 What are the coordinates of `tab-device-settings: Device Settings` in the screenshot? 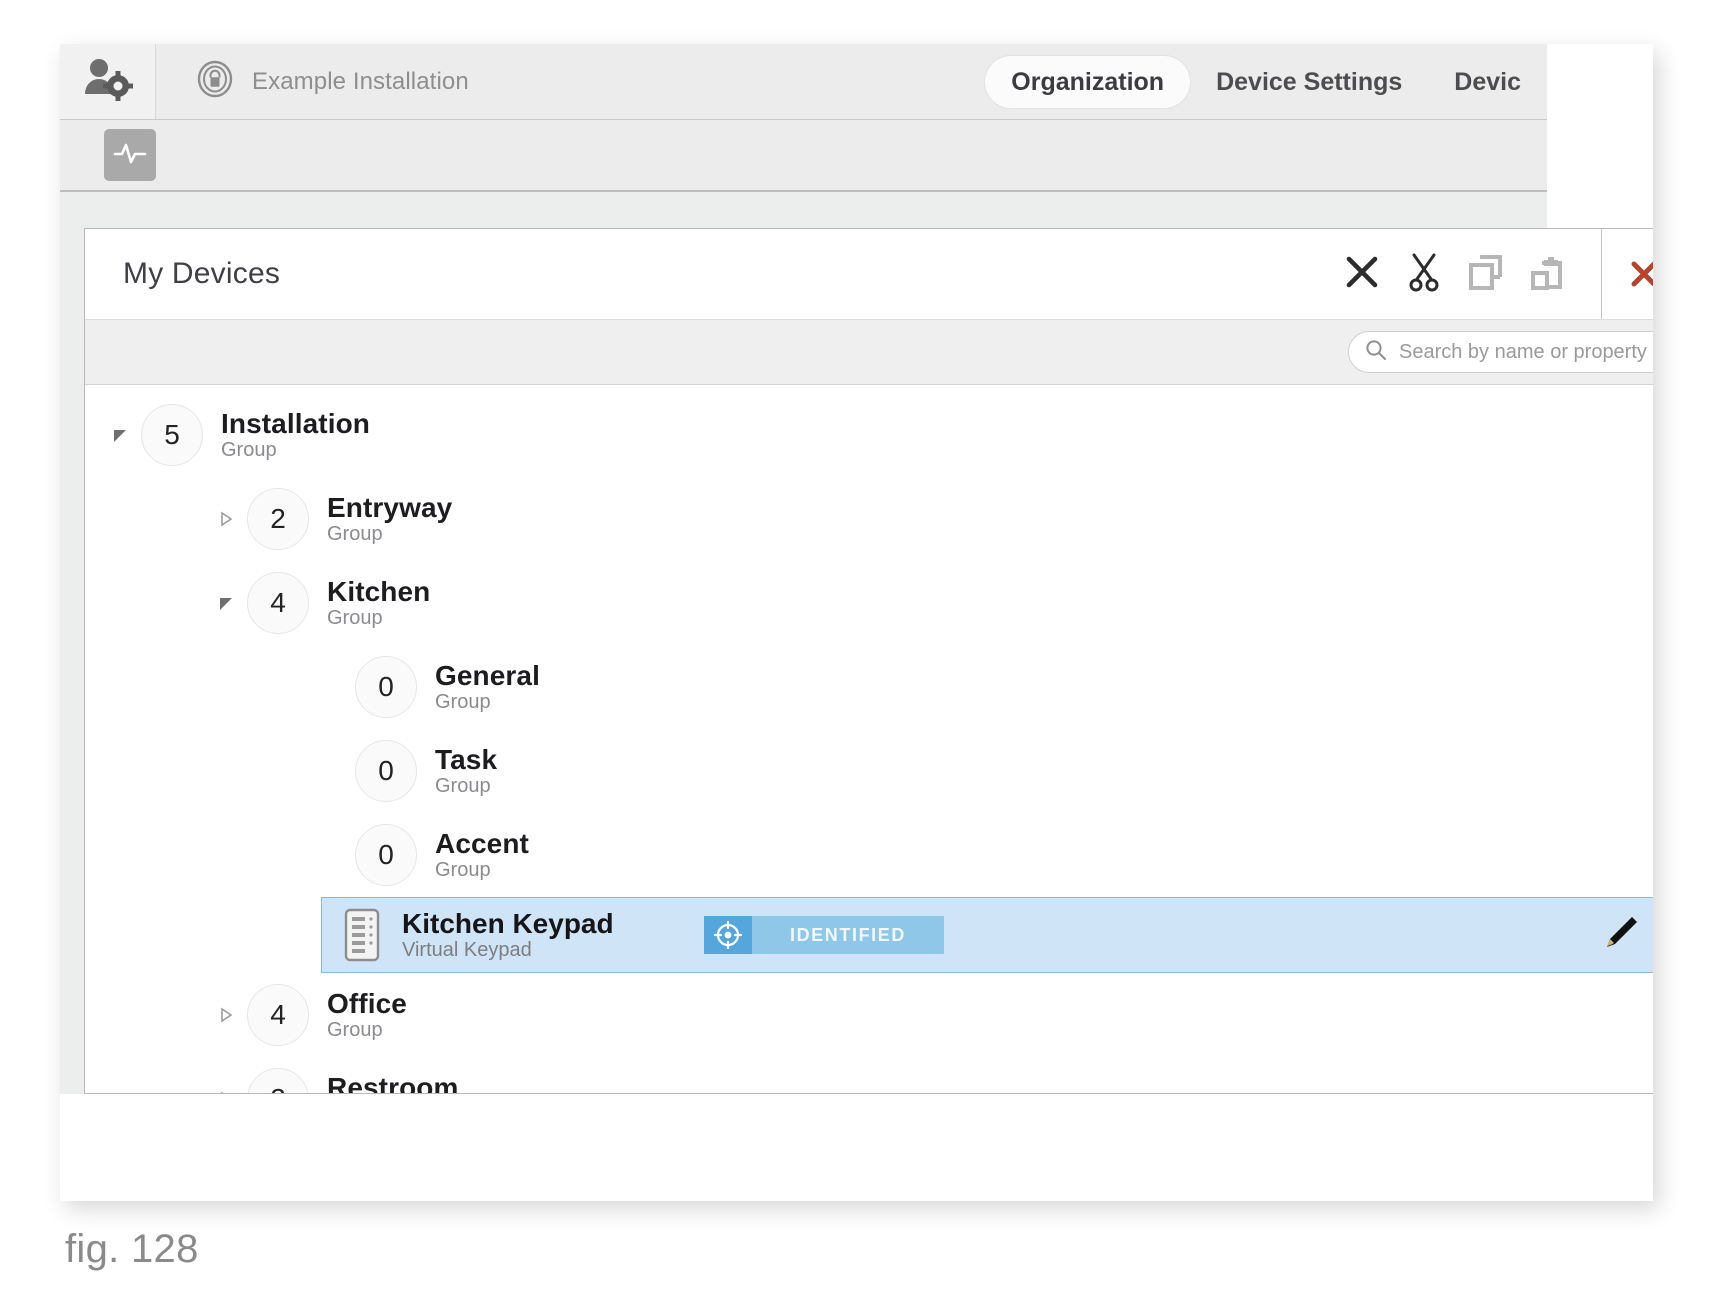 It's located at (1309, 82).